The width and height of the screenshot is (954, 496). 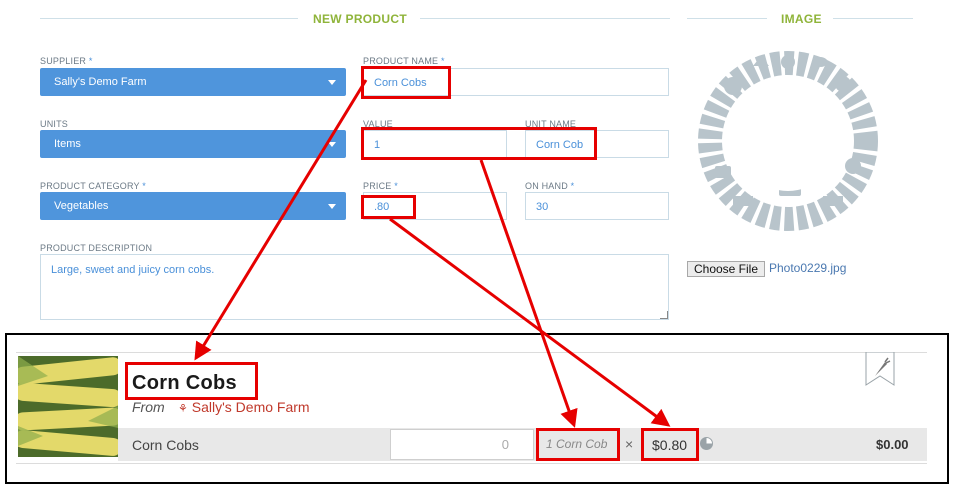 I want to click on units-select-value: Items, so click(x=67, y=144).